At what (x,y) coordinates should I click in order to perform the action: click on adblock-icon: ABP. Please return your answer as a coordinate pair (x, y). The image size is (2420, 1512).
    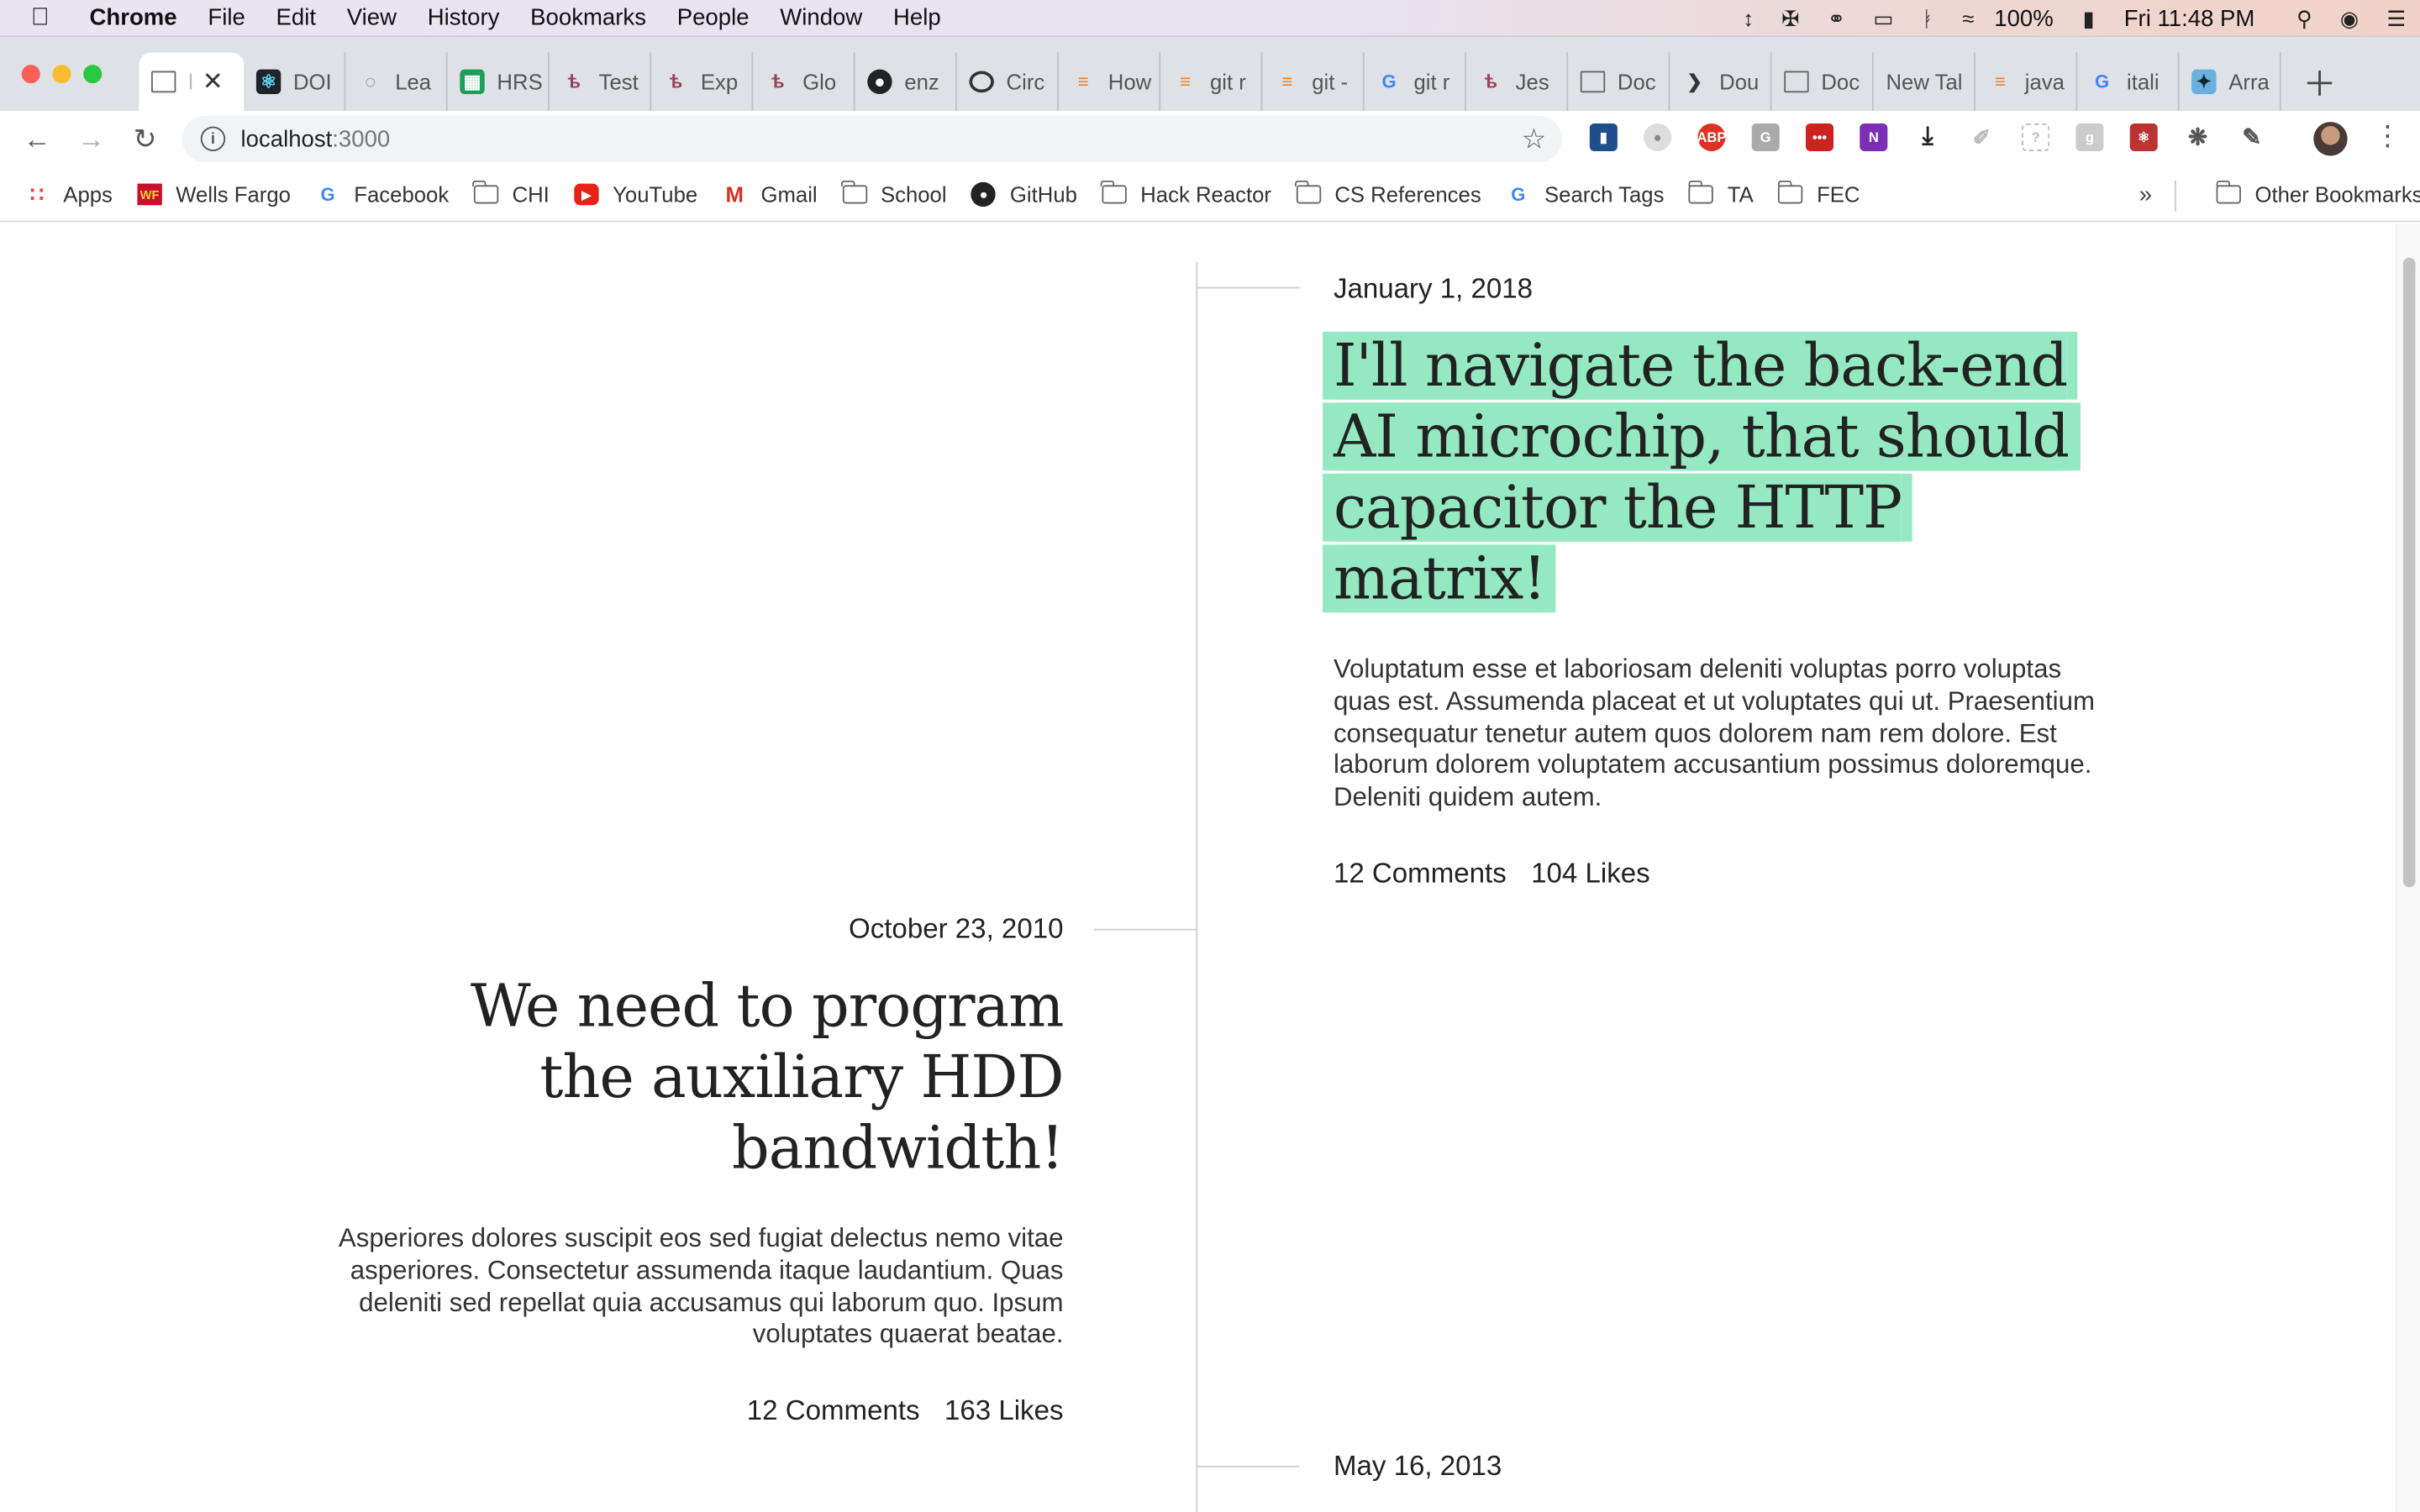
    Looking at the image, I should click on (1711, 137).